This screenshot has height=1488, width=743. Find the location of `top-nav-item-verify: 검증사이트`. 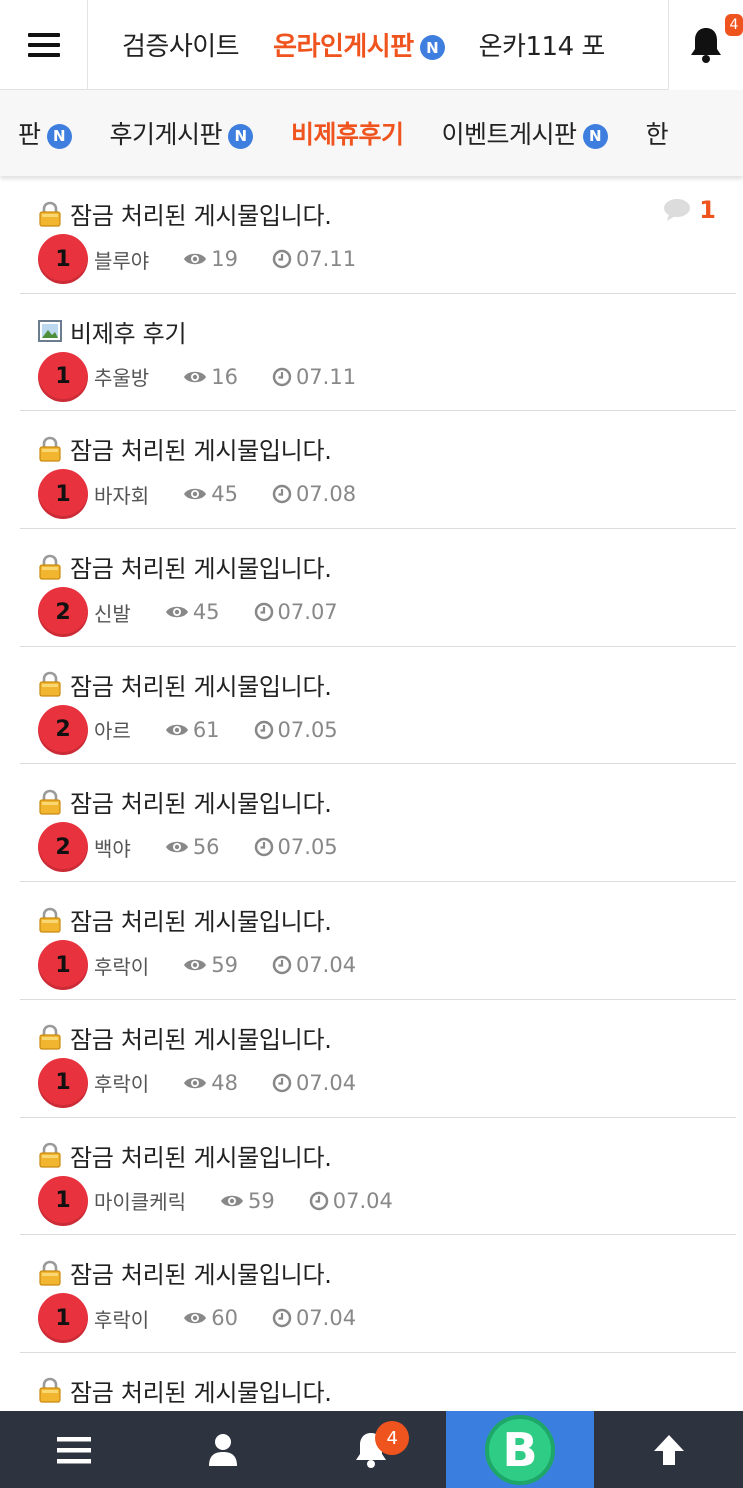

top-nav-item-verify: 검증사이트 is located at coordinates (181, 44).